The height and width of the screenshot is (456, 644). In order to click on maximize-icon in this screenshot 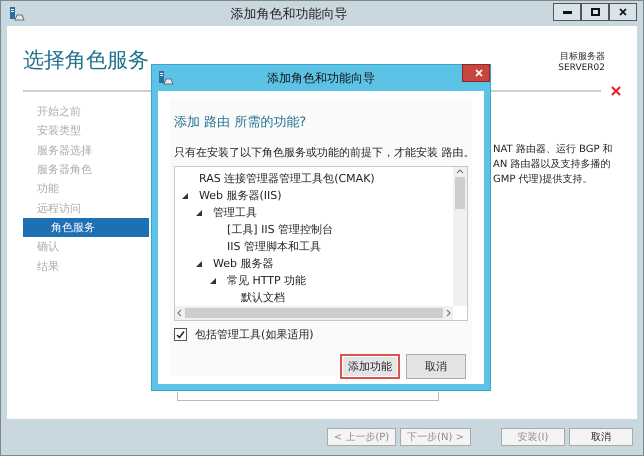, I will do `click(595, 12)`.